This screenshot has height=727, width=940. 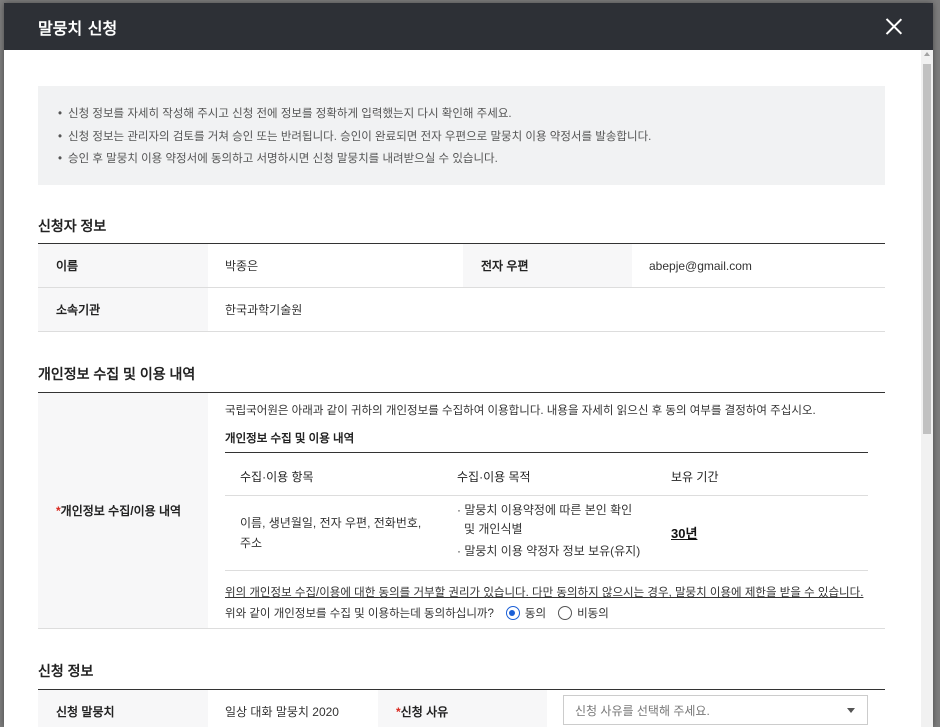 I want to click on consent-question: 위와 같이 개인정보를 수집 및 이용하는데 동의하십니까?, so click(x=359, y=614).